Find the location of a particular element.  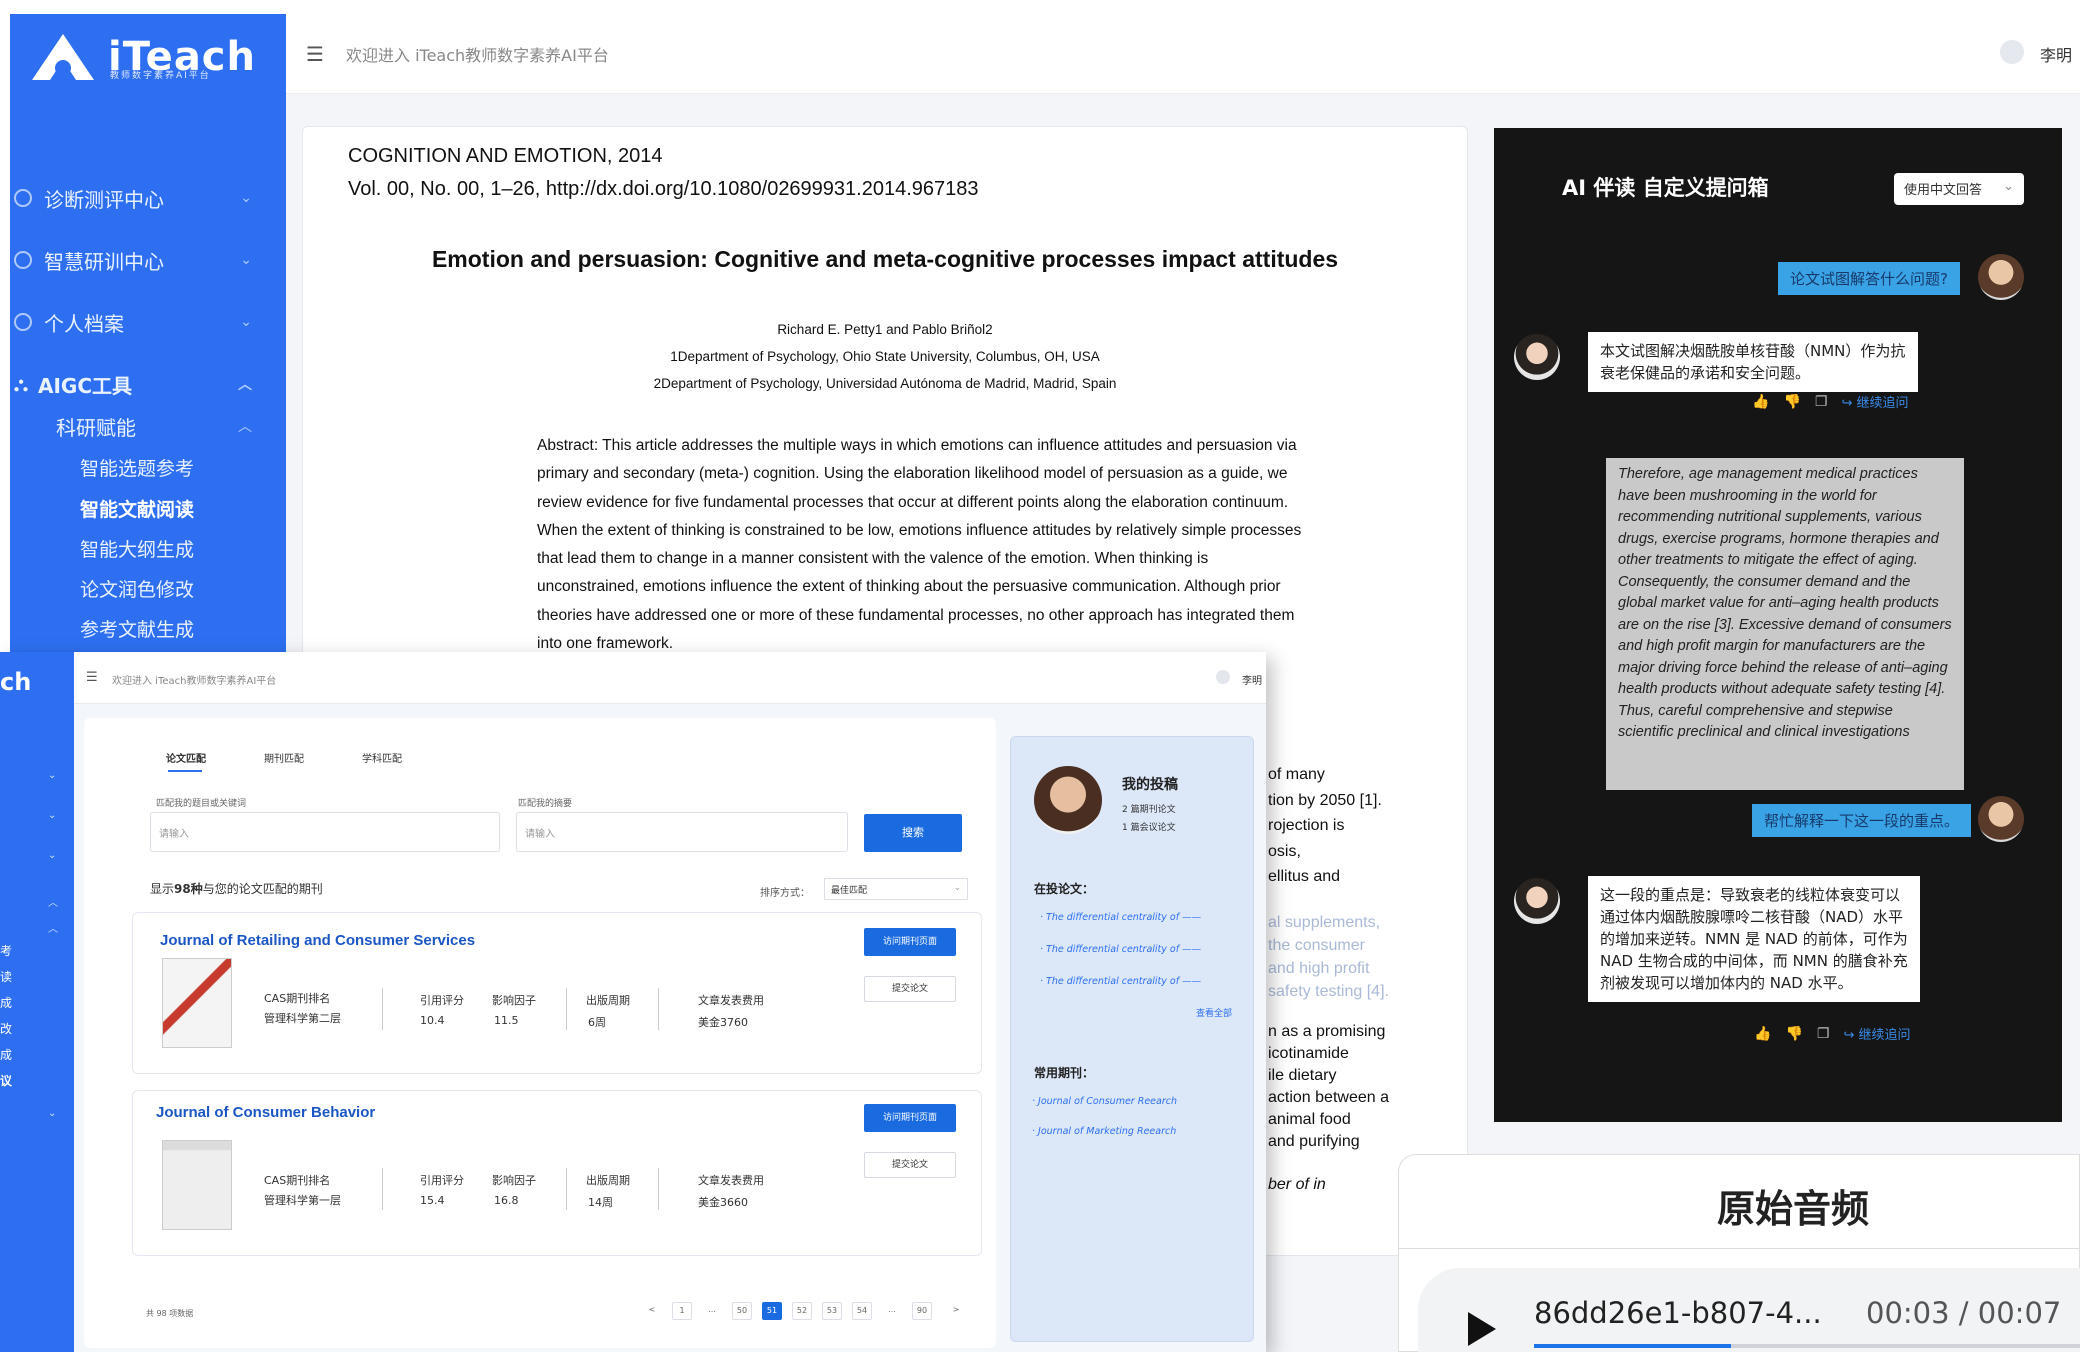

section-title: 在投论文： is located at coordinates (1064, 889).